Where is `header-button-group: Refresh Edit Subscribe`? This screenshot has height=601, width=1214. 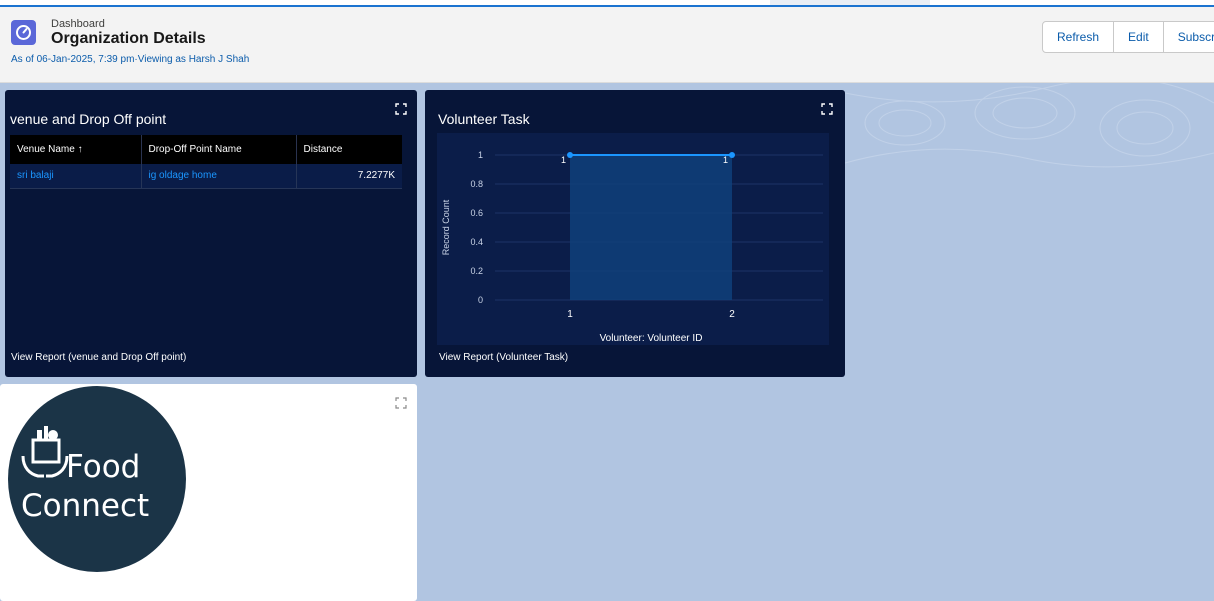
header-button-group: Refresh Edit Subscribe is located at coordinates (1128, 37).